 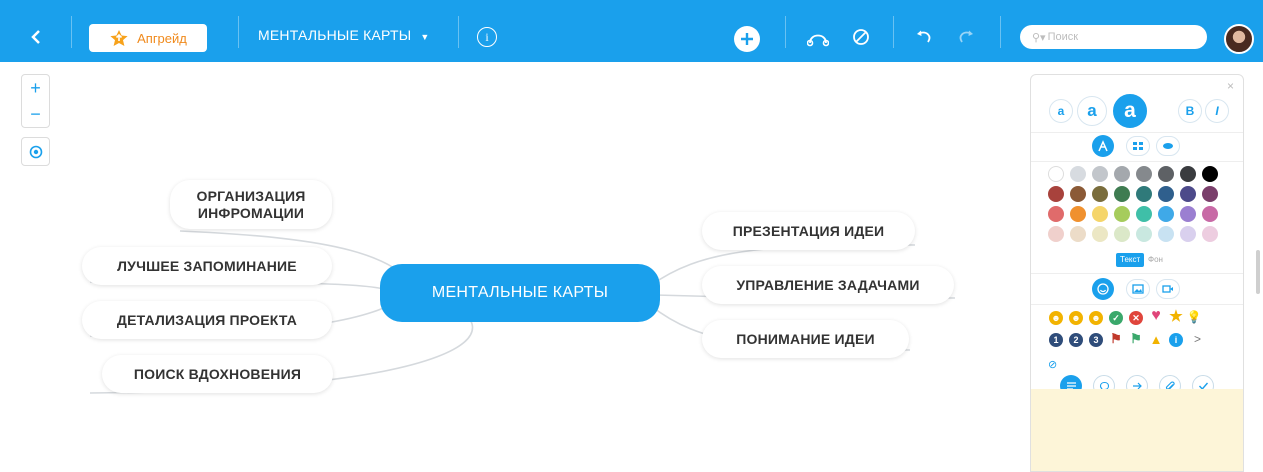 What do you see at coordinates (1136, 318) in the screenshot?
I see `cross-circle-icon: ✕` at bounding box center [1136, 318].